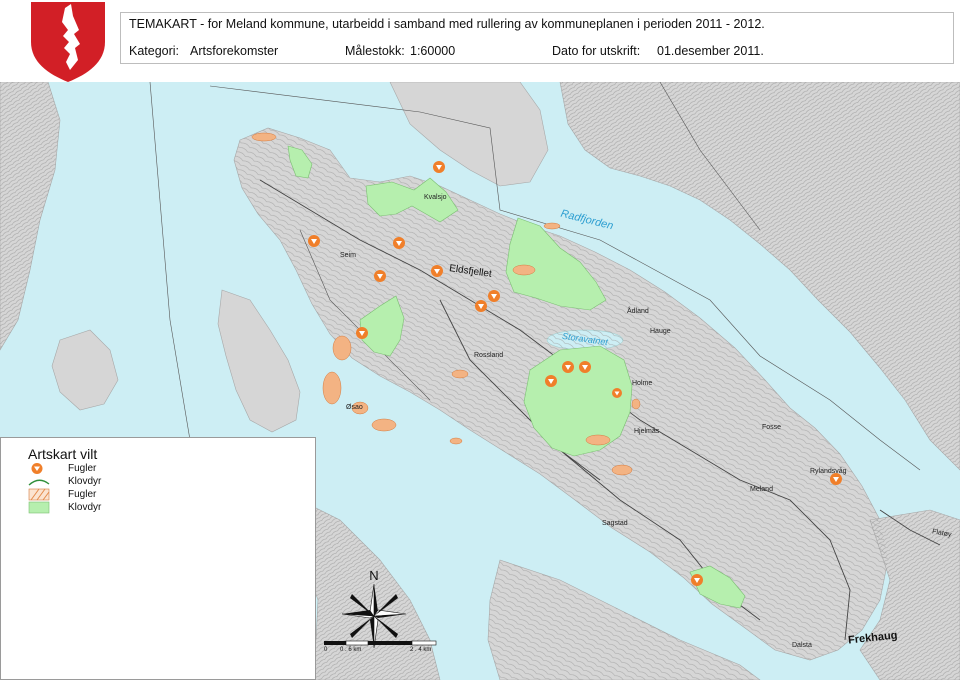 The height and width of the screenshot is (680, 960). I want to click on scale-label: Målestokk:, so click(375, 51).